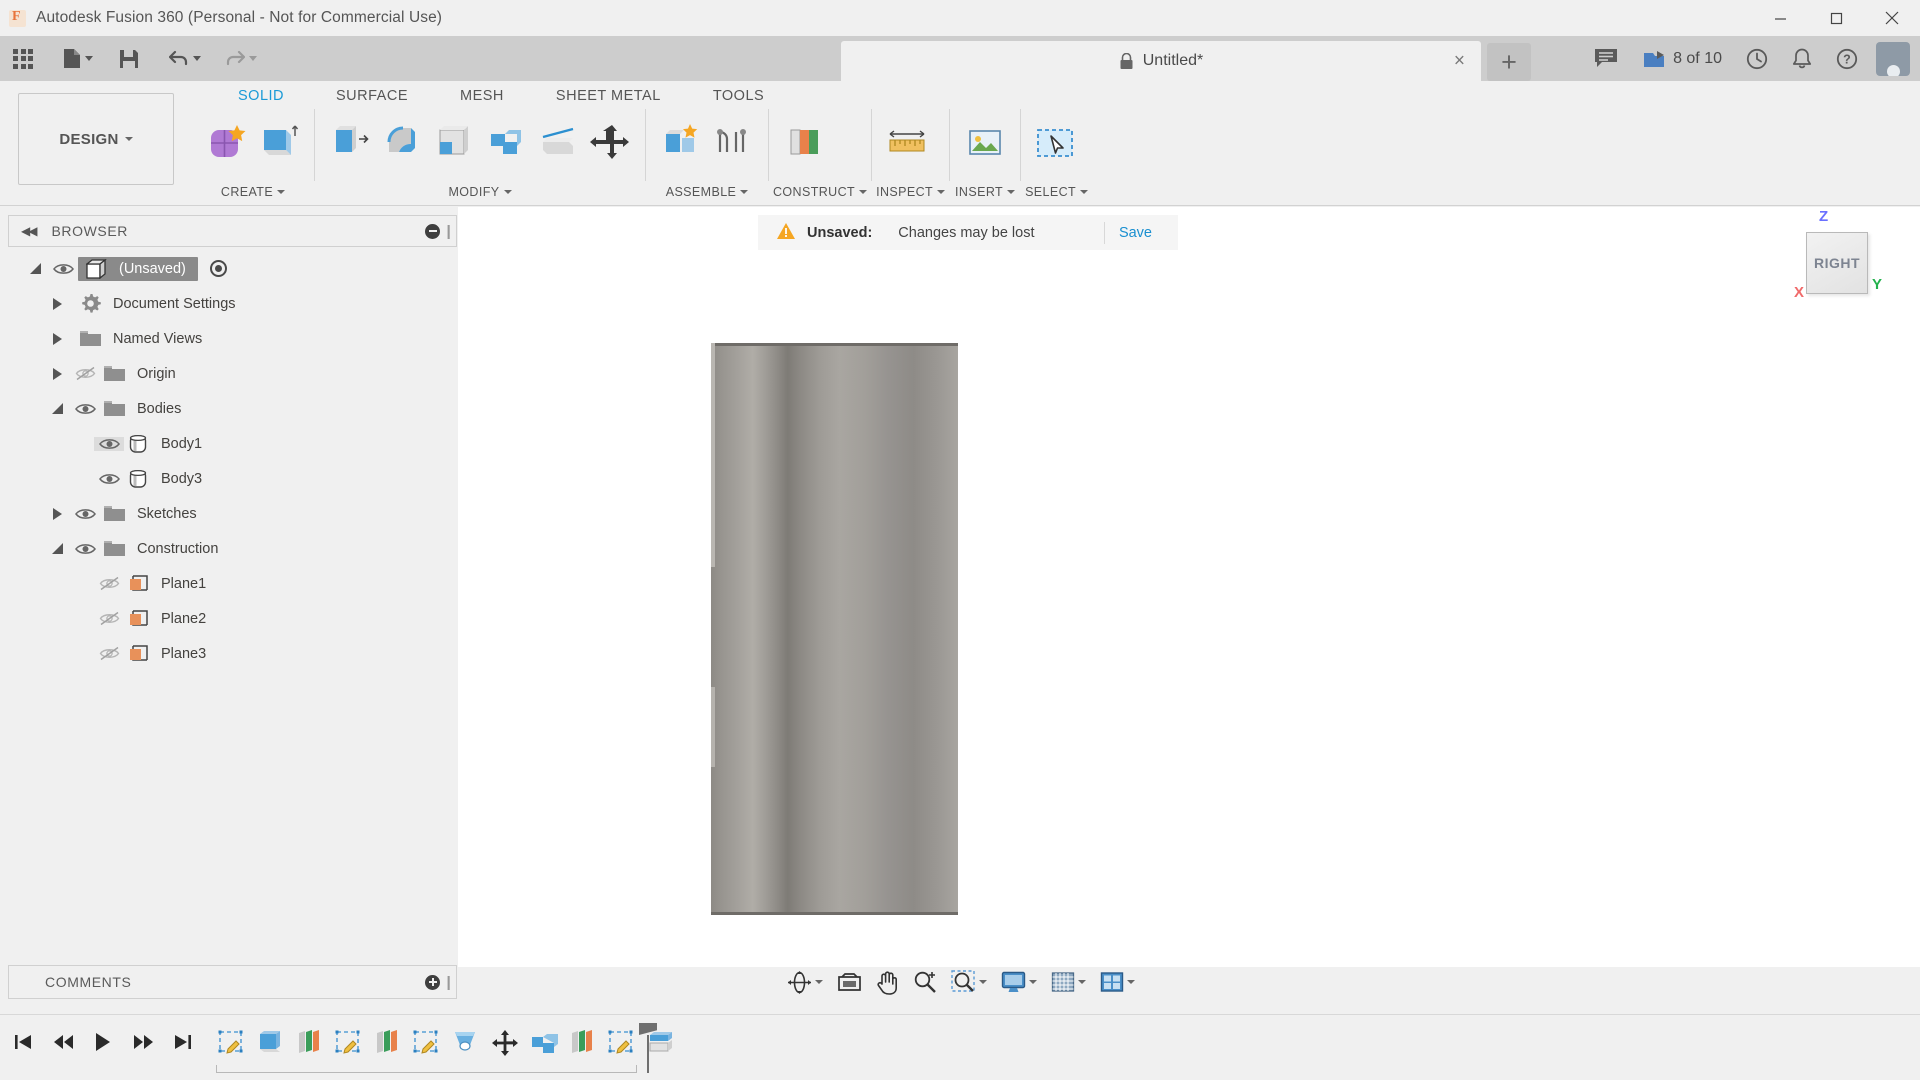 The height and width of the screenshot is (1080, 1920). What do you see at coordinates (1606, 58) in the screenshot?
I see `comment-icon` at bounding box center [1606, 58].